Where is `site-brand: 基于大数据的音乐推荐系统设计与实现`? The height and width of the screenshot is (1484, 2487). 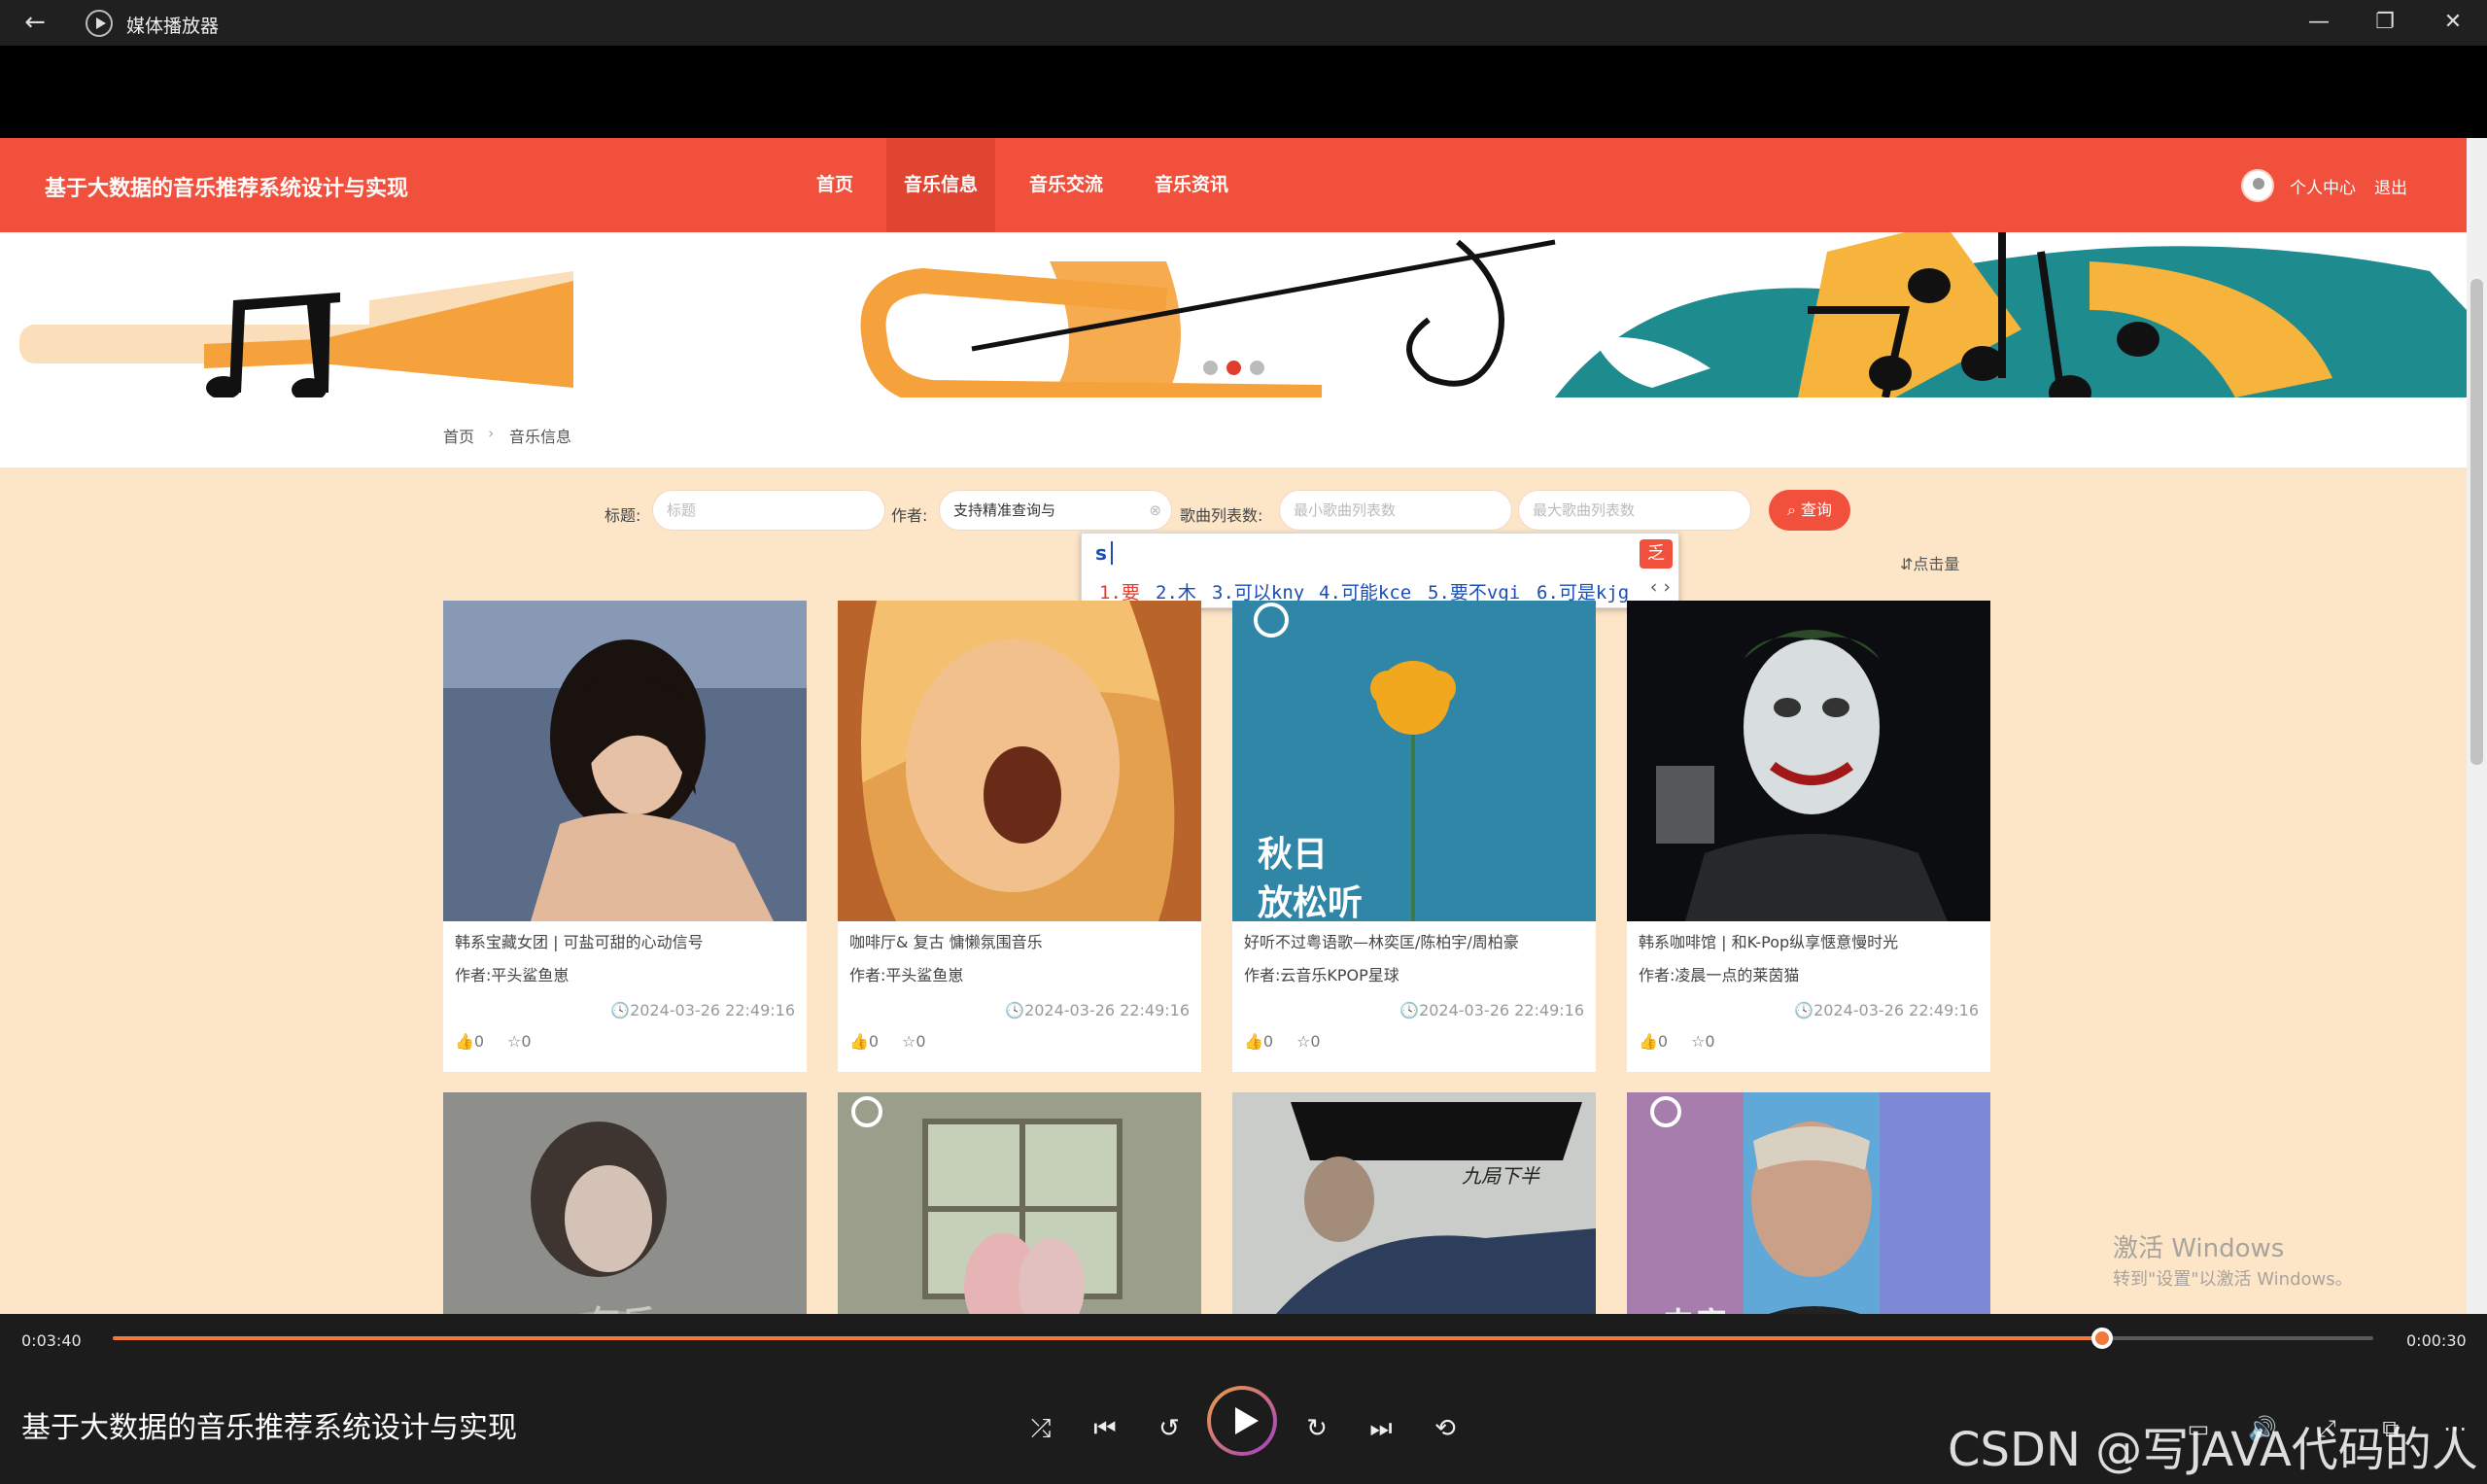
site-brand: 基于大数据的音乐推荐系统设计与实现 is located at coordinates (226, 186).